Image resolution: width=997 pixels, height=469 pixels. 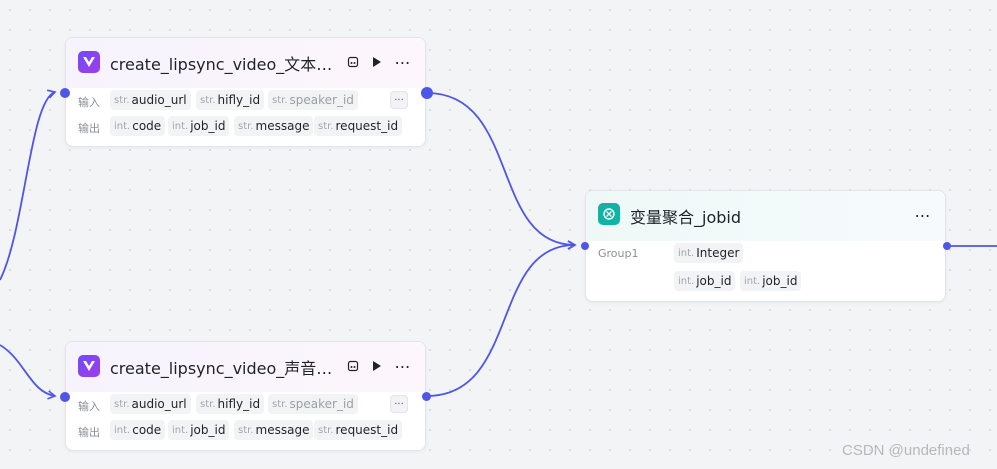 I want to click on watermark: CSDN @undefined, so click(x=906, y=450).